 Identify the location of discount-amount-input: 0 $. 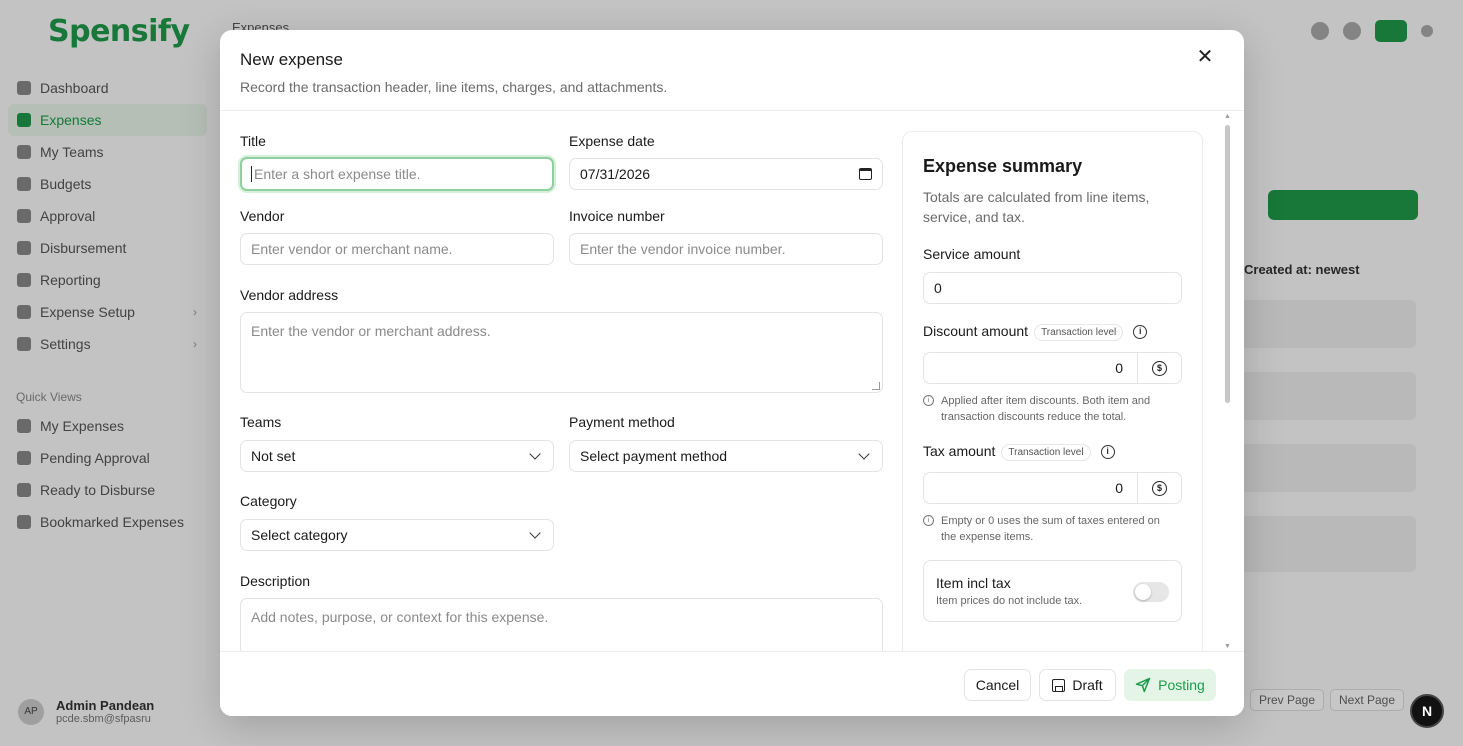
(1052, 368).